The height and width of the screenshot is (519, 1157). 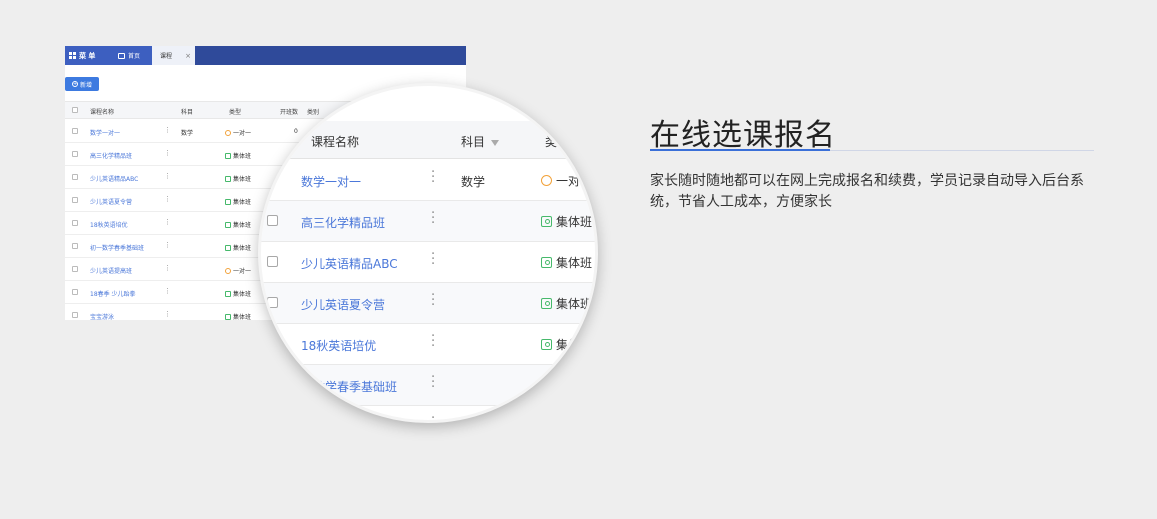 I want to click on menu-label: 菜 单, so click(x=87, y=55).